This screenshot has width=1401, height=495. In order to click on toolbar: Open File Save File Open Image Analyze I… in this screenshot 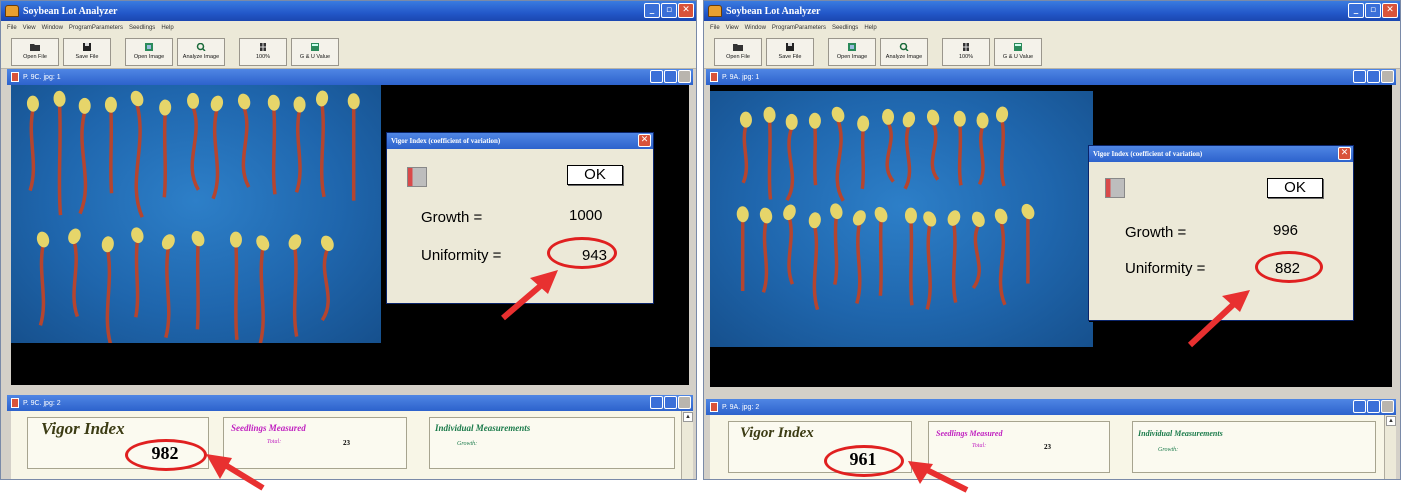, I will do `click(348, 52)`.